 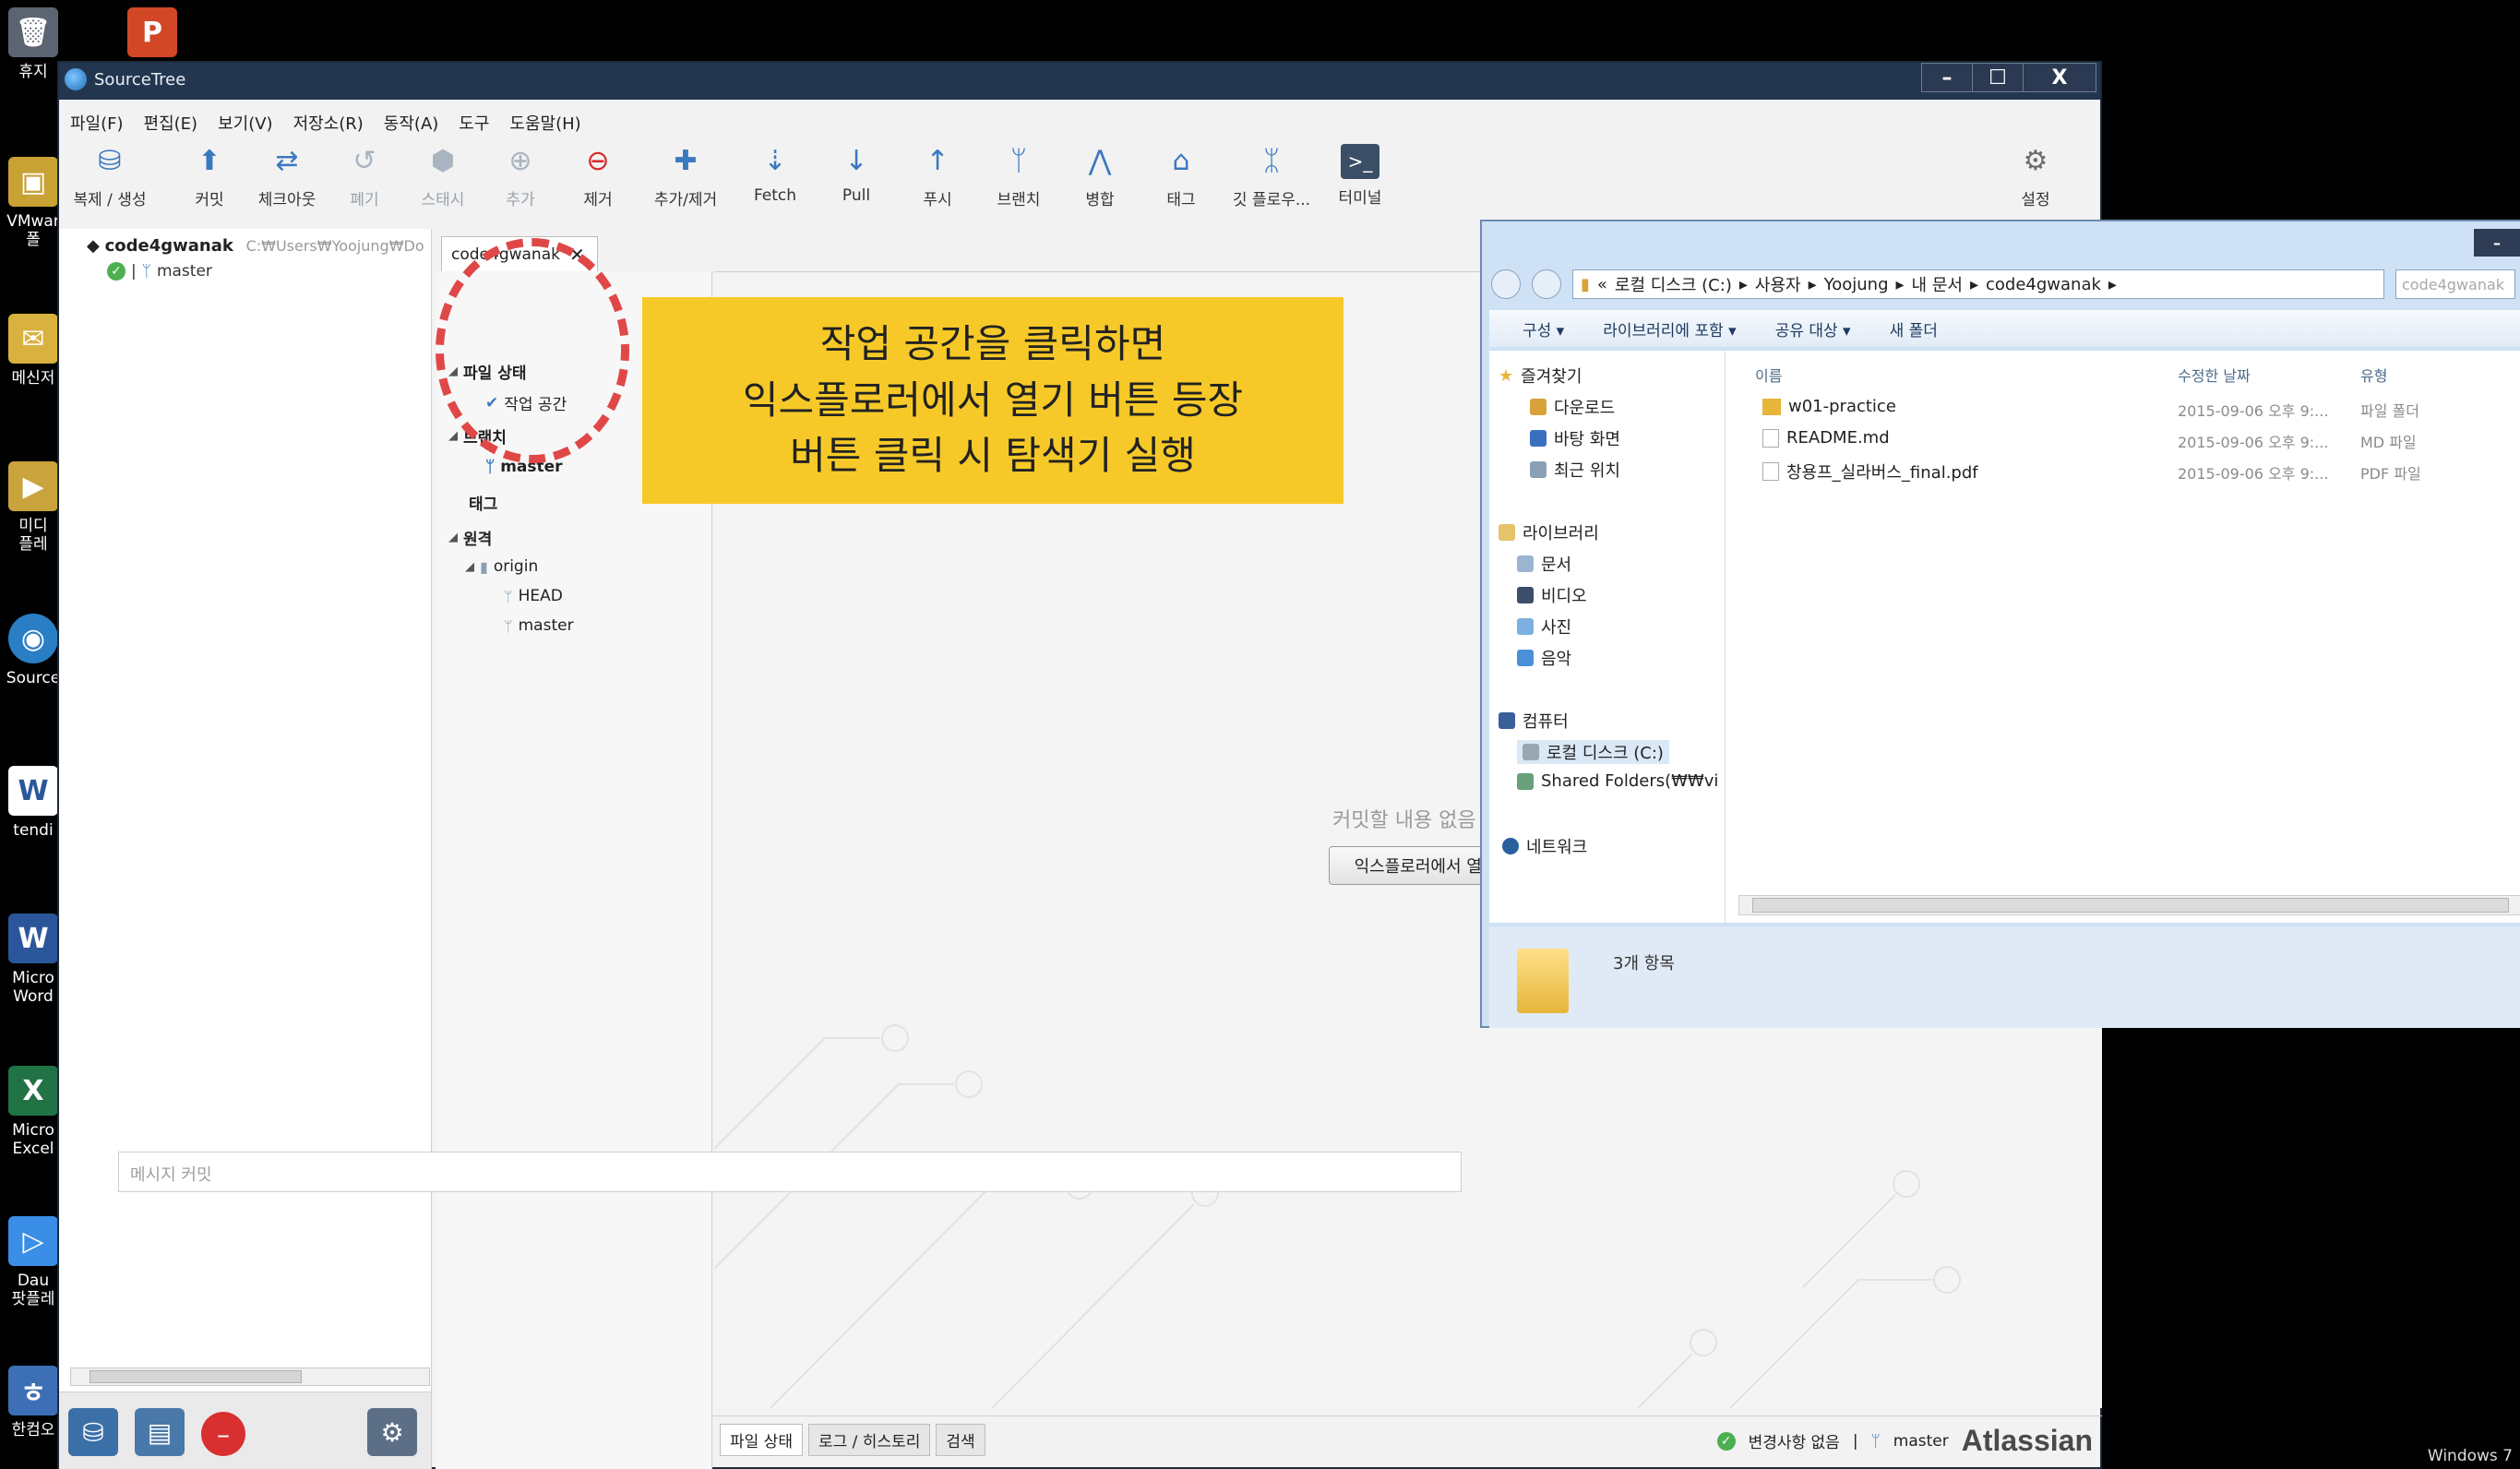 What do you see at coordinates (1552, 595) in the screenshot?
I see `nav-videos: 비디오` at bounding box center [1552, 595].